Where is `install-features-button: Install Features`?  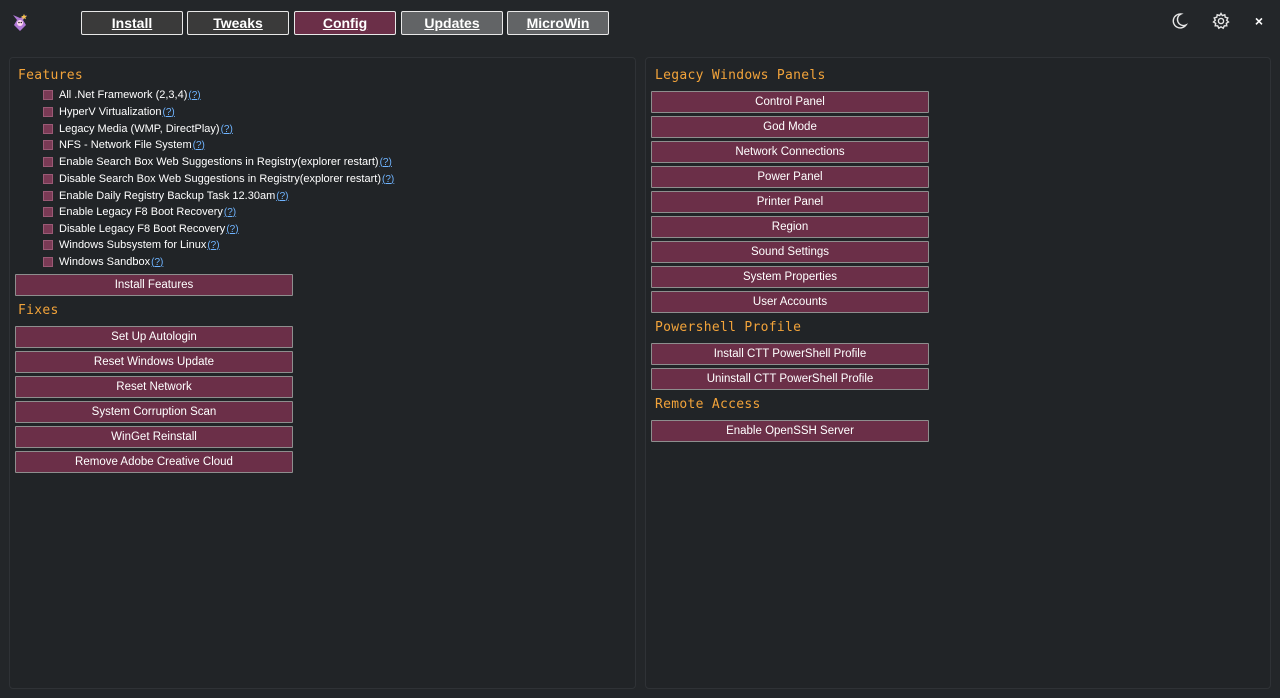 install-features-button: Install Features is located at coordinates (154, 285).